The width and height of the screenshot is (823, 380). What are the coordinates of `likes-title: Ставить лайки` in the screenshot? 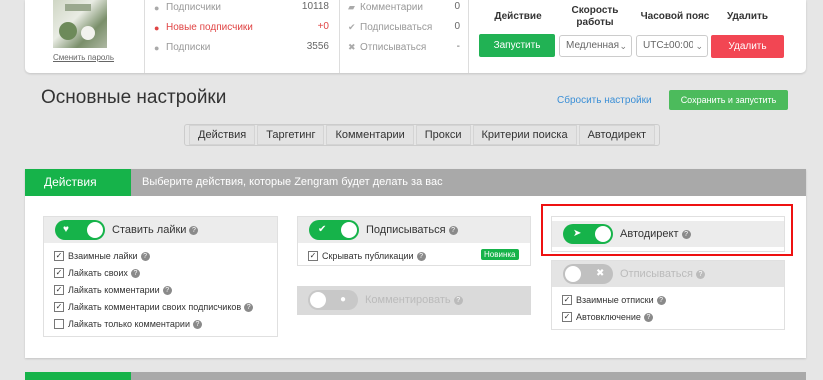 It's located at (149, 230).